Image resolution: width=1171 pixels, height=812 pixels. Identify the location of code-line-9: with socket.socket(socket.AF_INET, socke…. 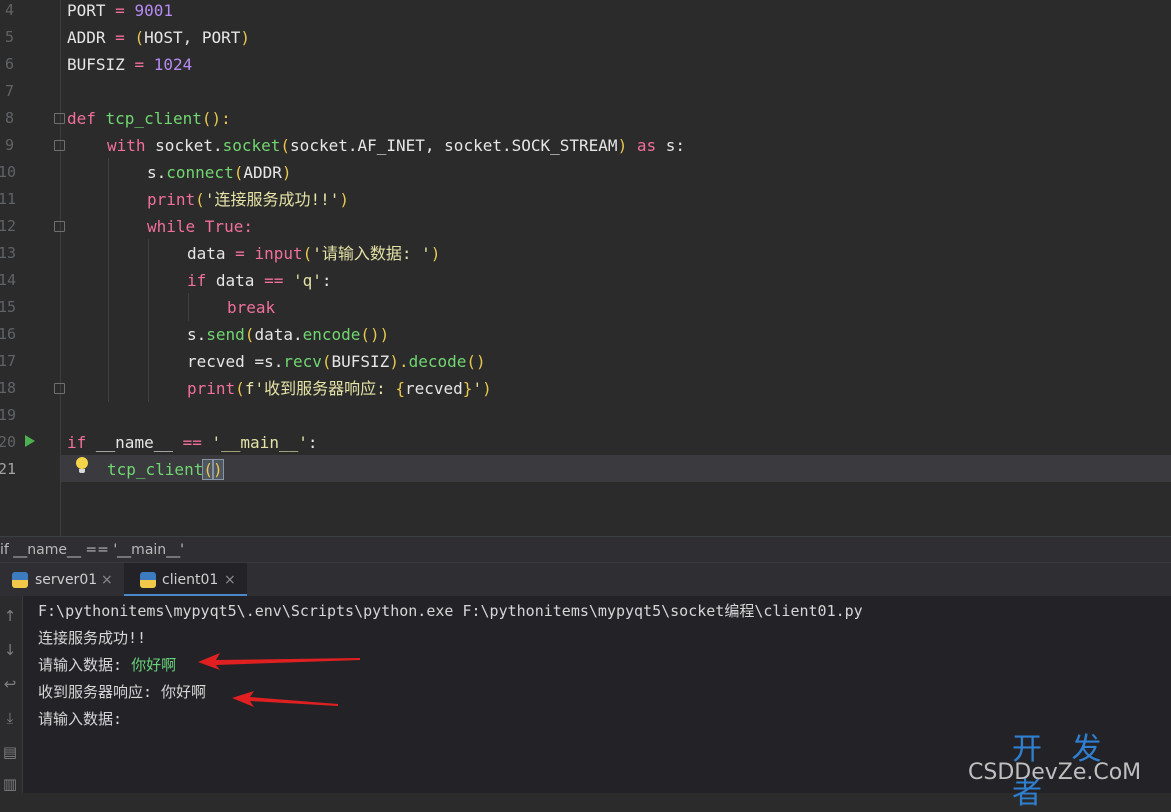
(396, 145).